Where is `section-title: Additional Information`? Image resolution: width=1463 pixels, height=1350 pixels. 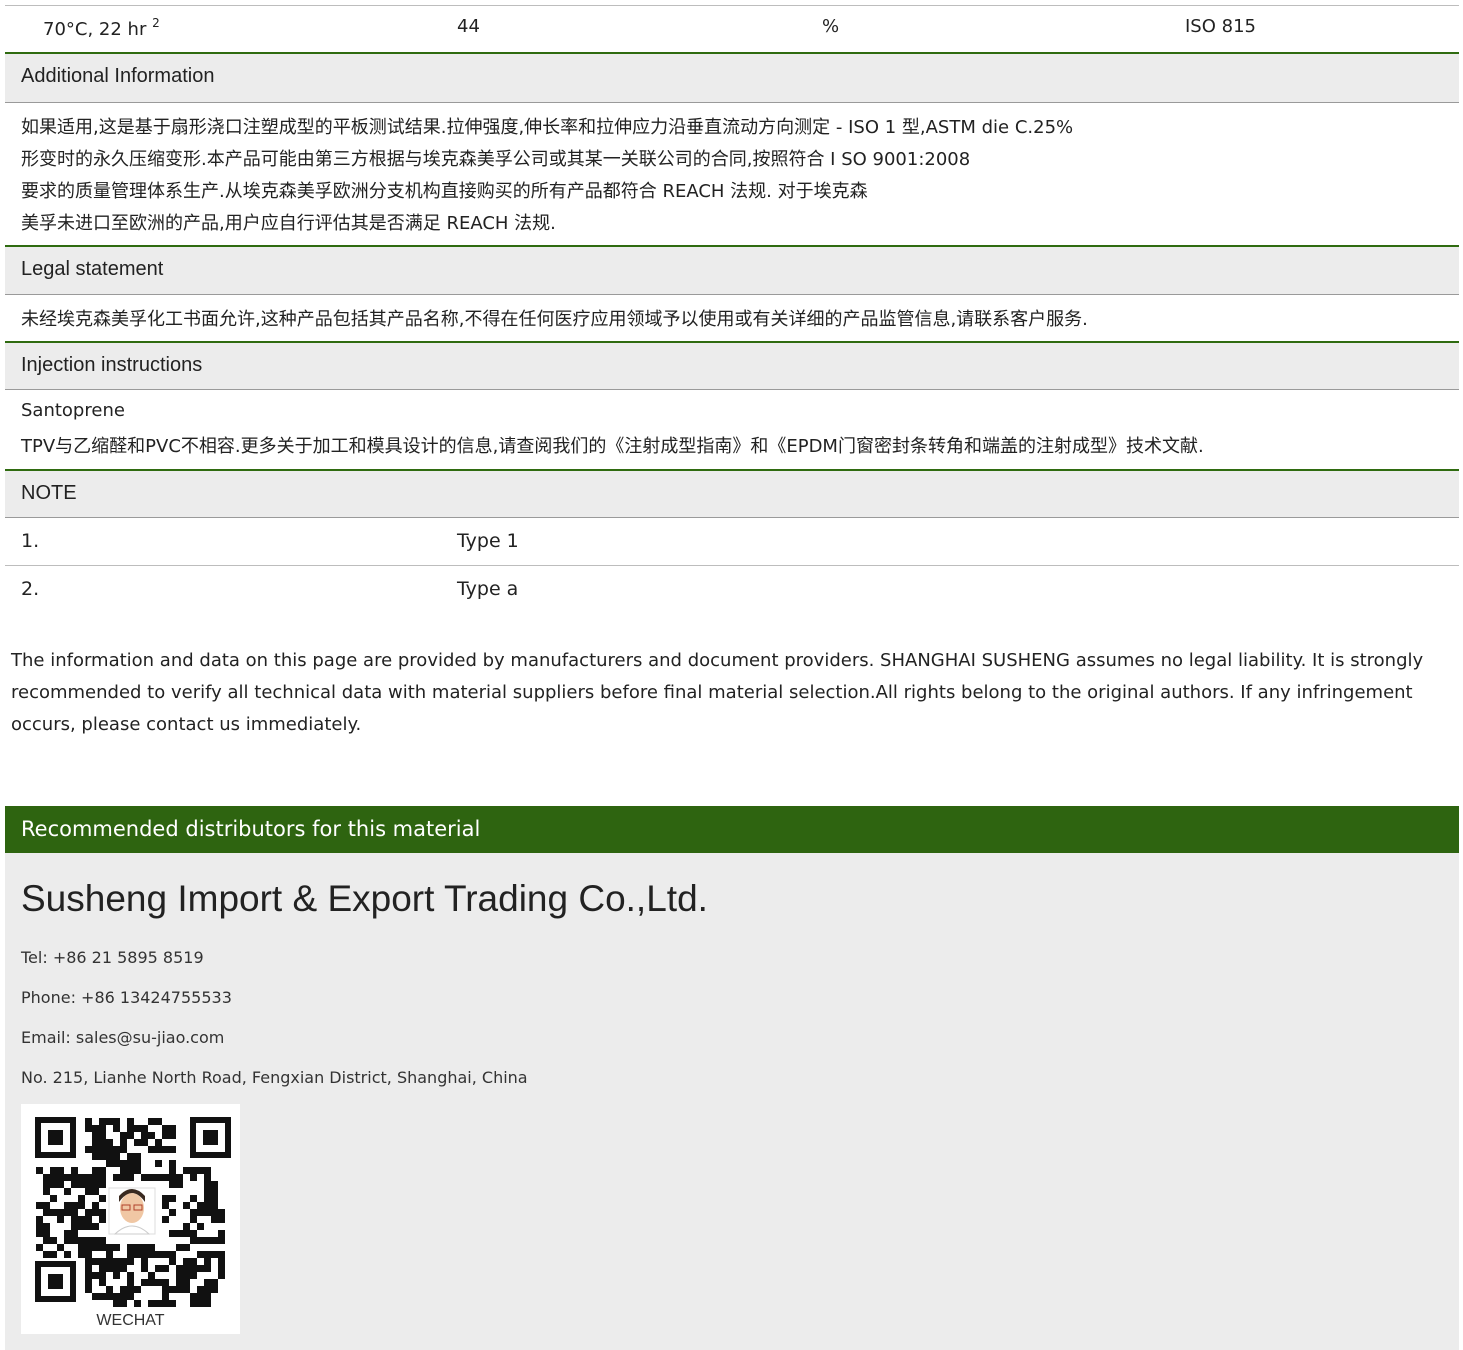 section-title: Additional Information is located at coordinates (118, 76).